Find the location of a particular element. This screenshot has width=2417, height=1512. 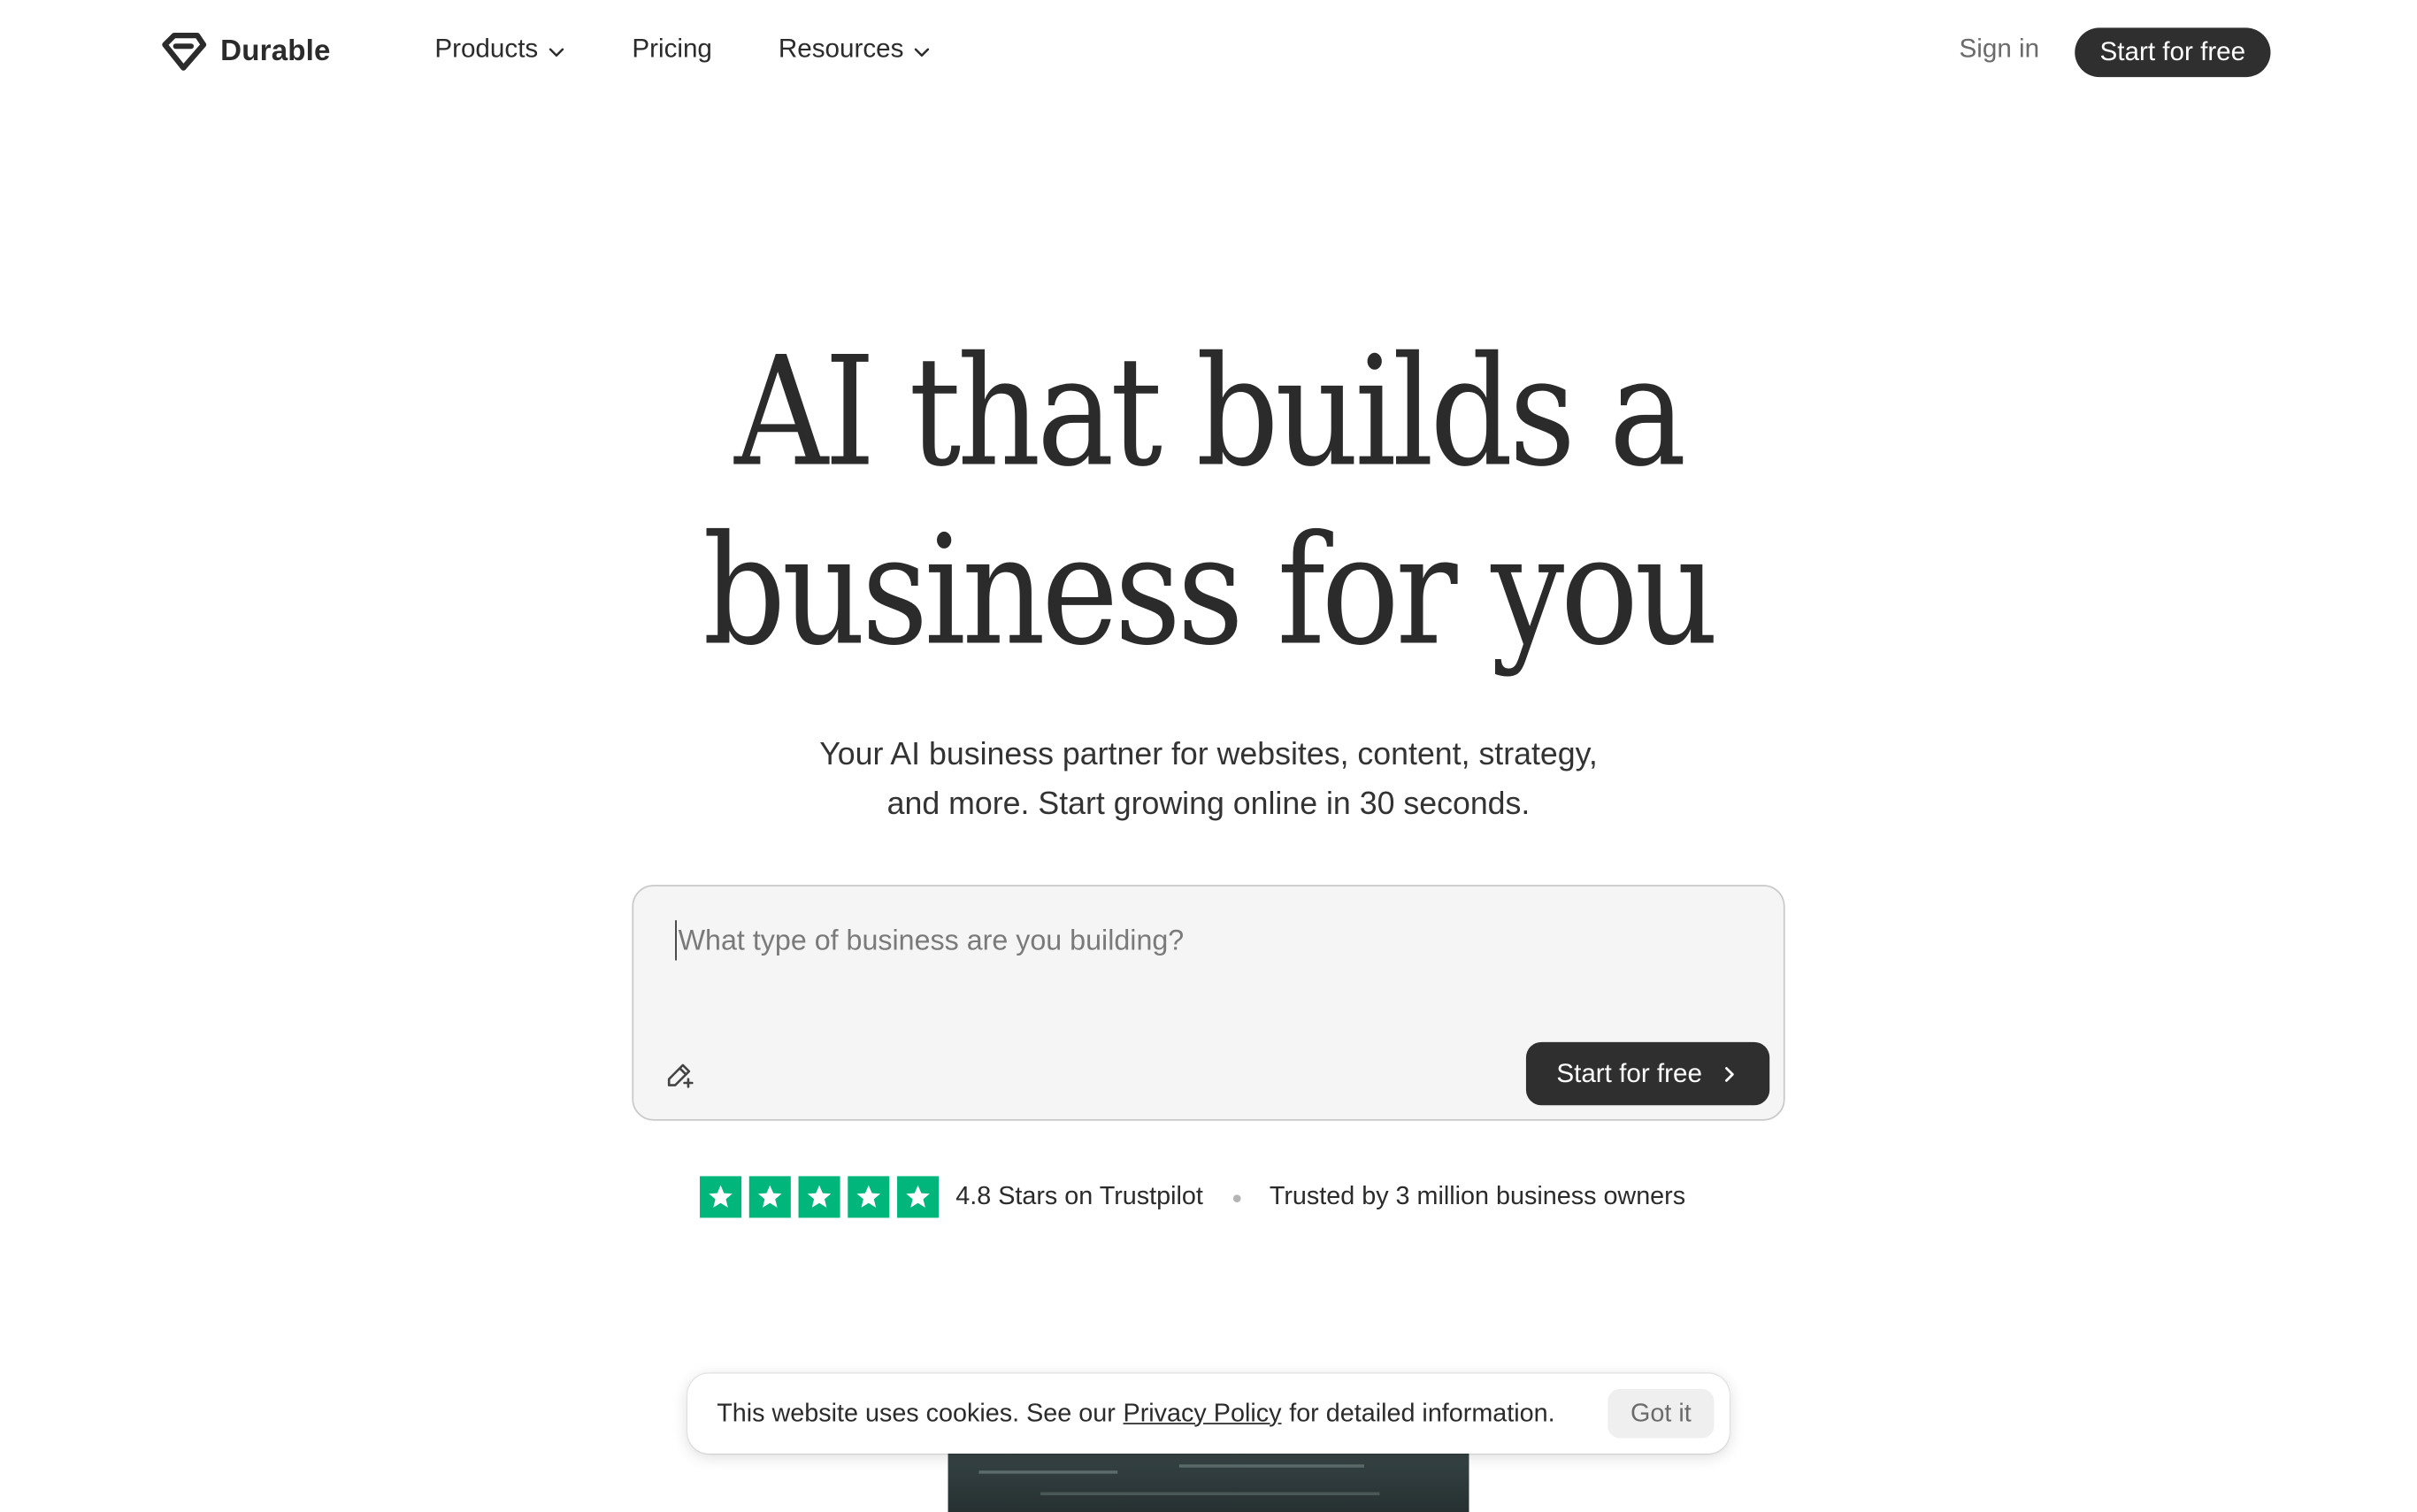

hero-title-line-1: AI that builds a is located at coordinates (1210, 413).